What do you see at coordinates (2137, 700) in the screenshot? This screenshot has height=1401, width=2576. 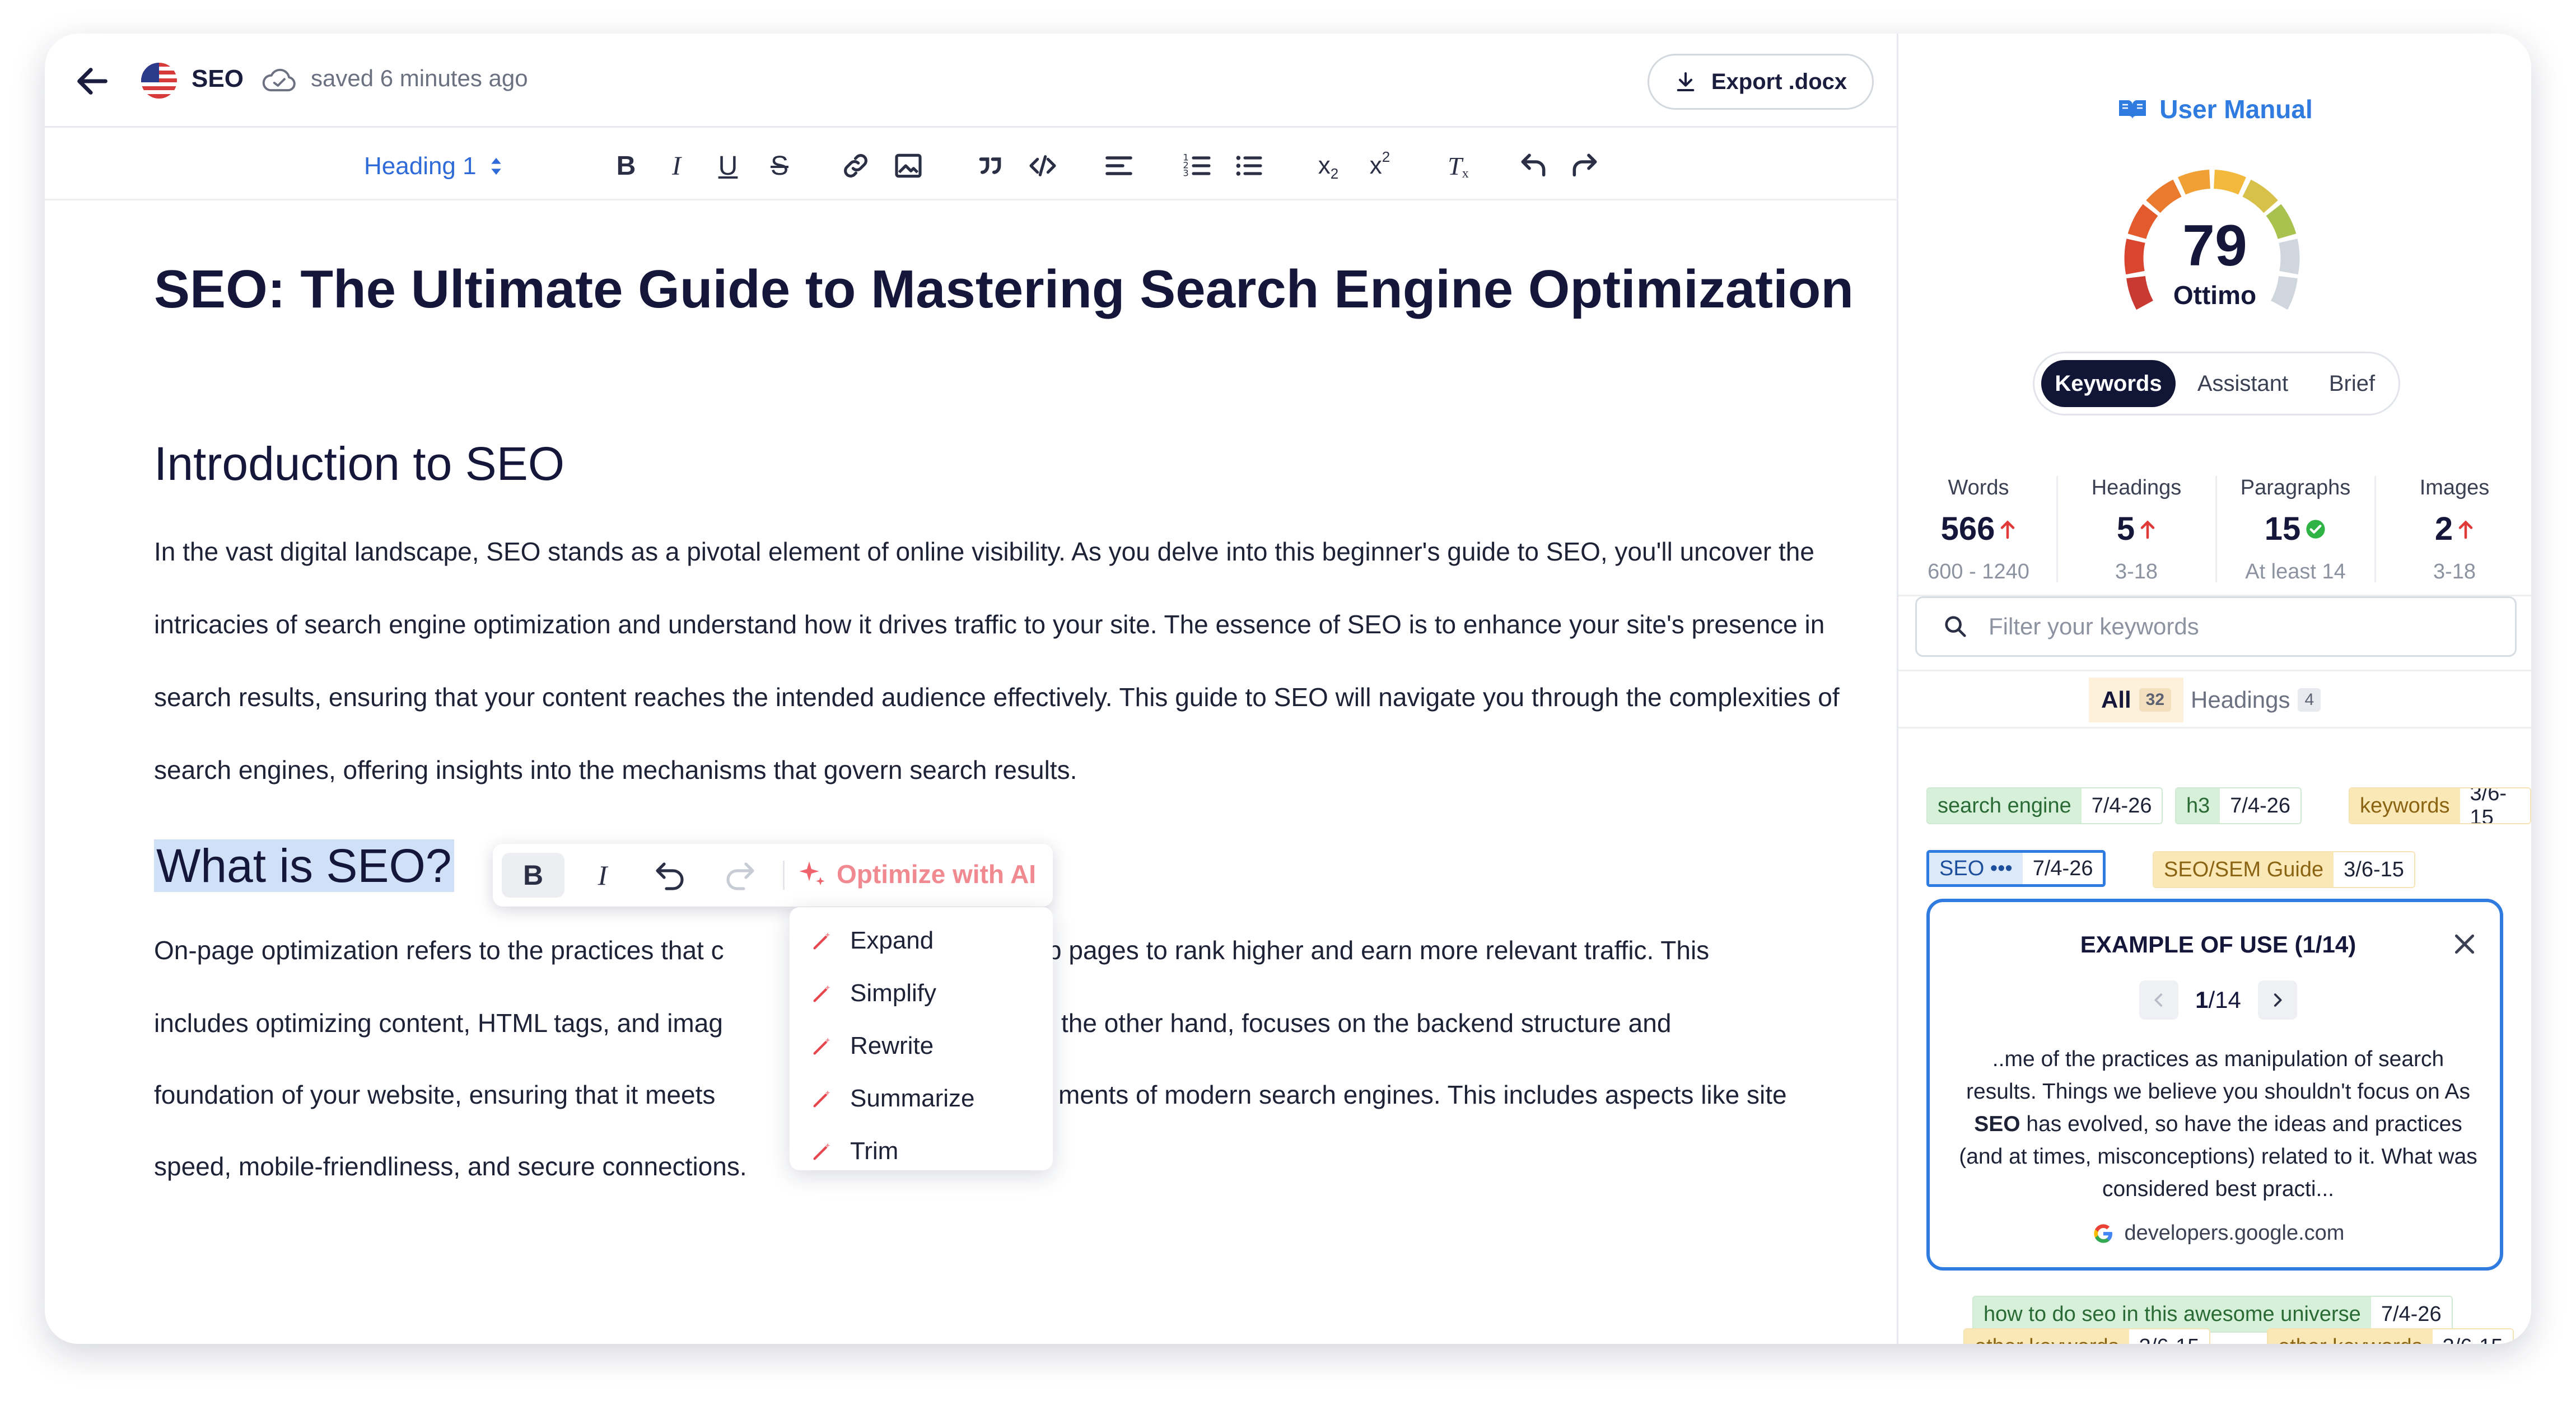 I see `filter-tab-all: All 32` at bounding box center [2137, 700].